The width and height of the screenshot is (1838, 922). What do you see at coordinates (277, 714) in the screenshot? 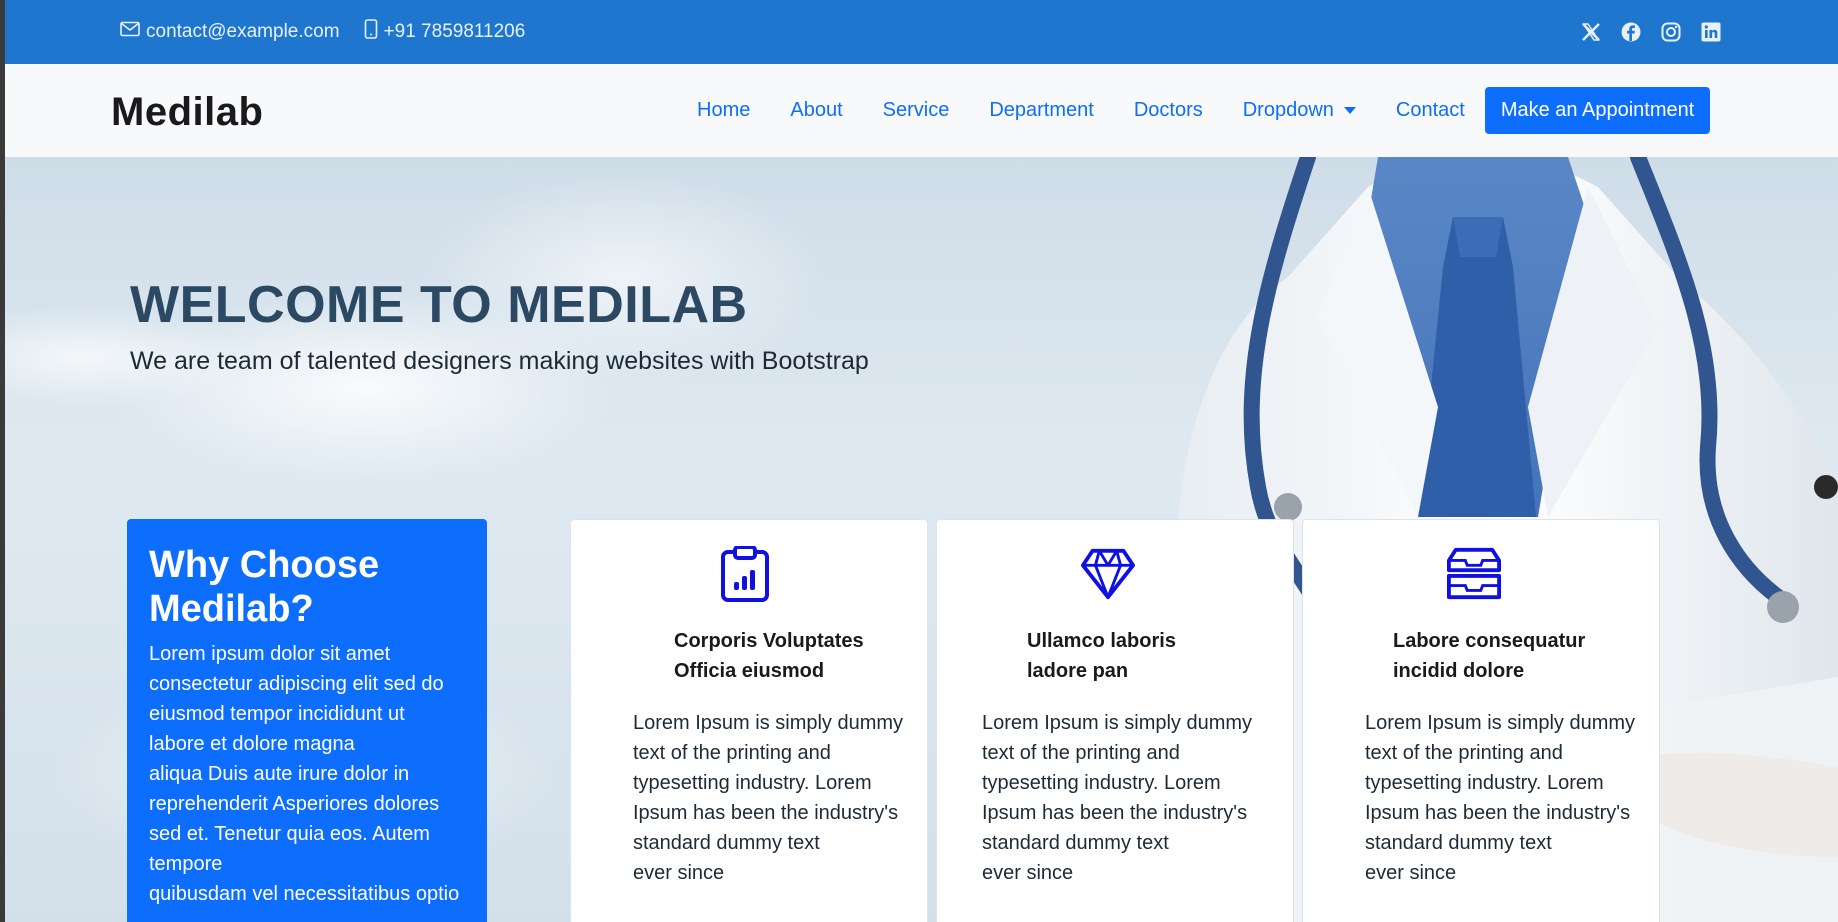
I see `why-line: eiusmod tempor incididunt ut` at bounding box center [277, 714].